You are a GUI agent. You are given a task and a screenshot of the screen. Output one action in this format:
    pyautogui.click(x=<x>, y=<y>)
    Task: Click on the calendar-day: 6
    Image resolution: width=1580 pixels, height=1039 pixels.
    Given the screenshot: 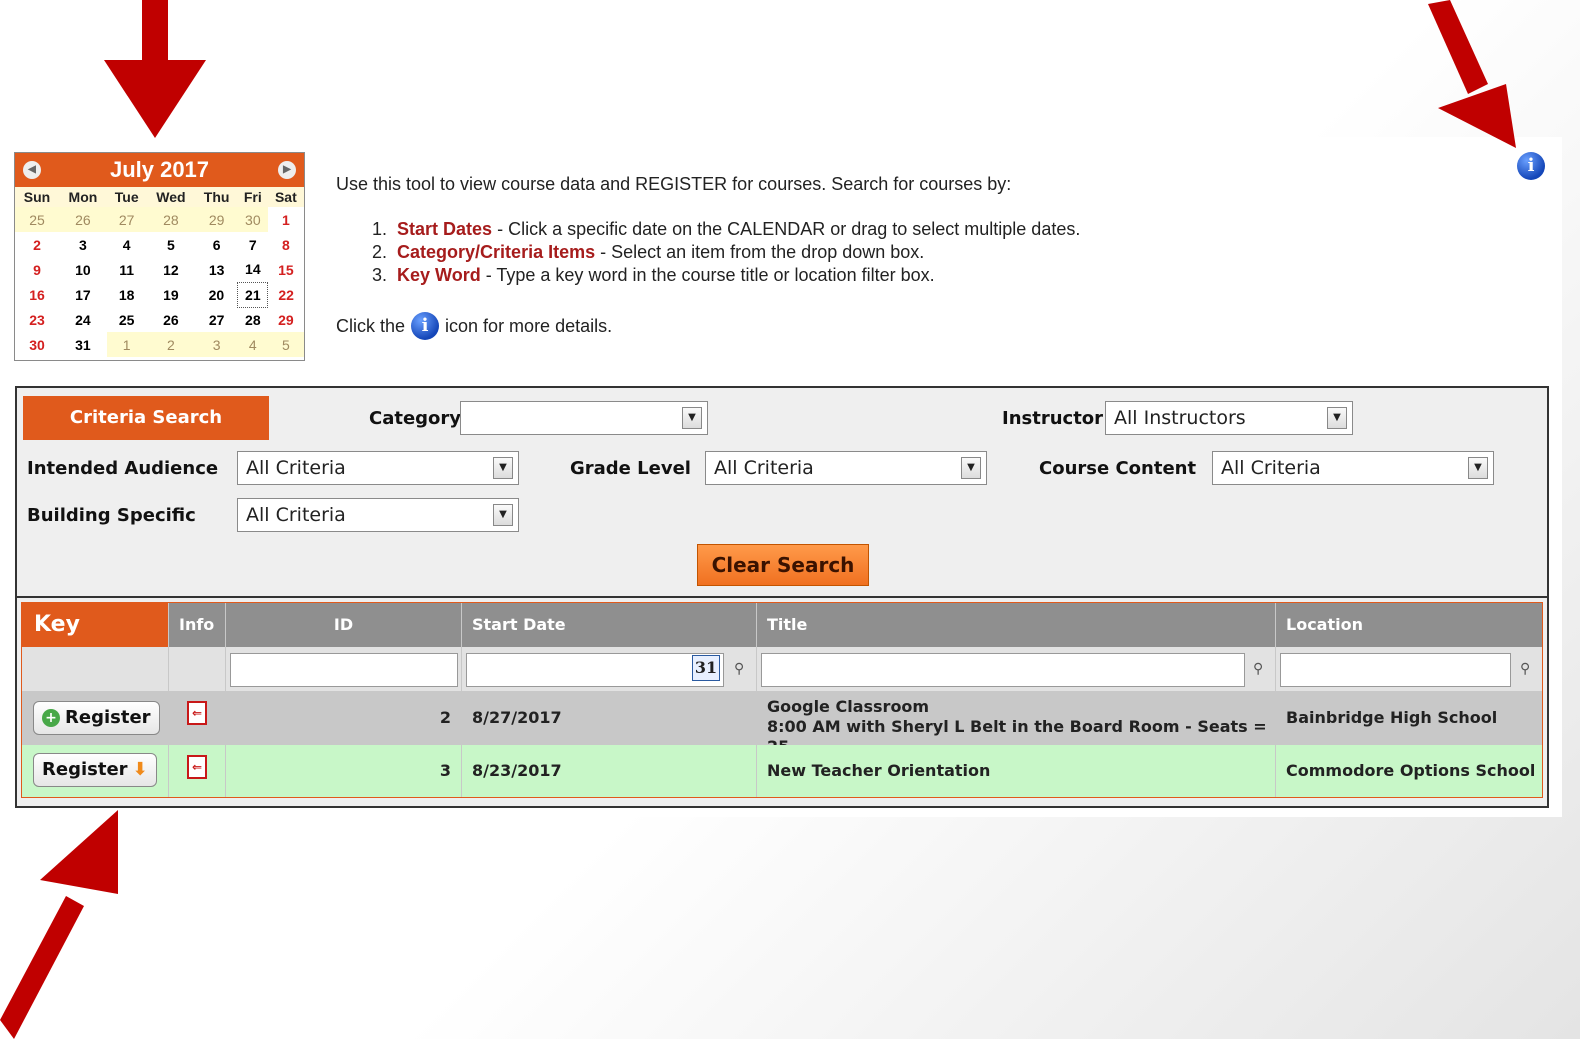 What is the action you would take?
    pyautogui.click(x=216, y=244)
    